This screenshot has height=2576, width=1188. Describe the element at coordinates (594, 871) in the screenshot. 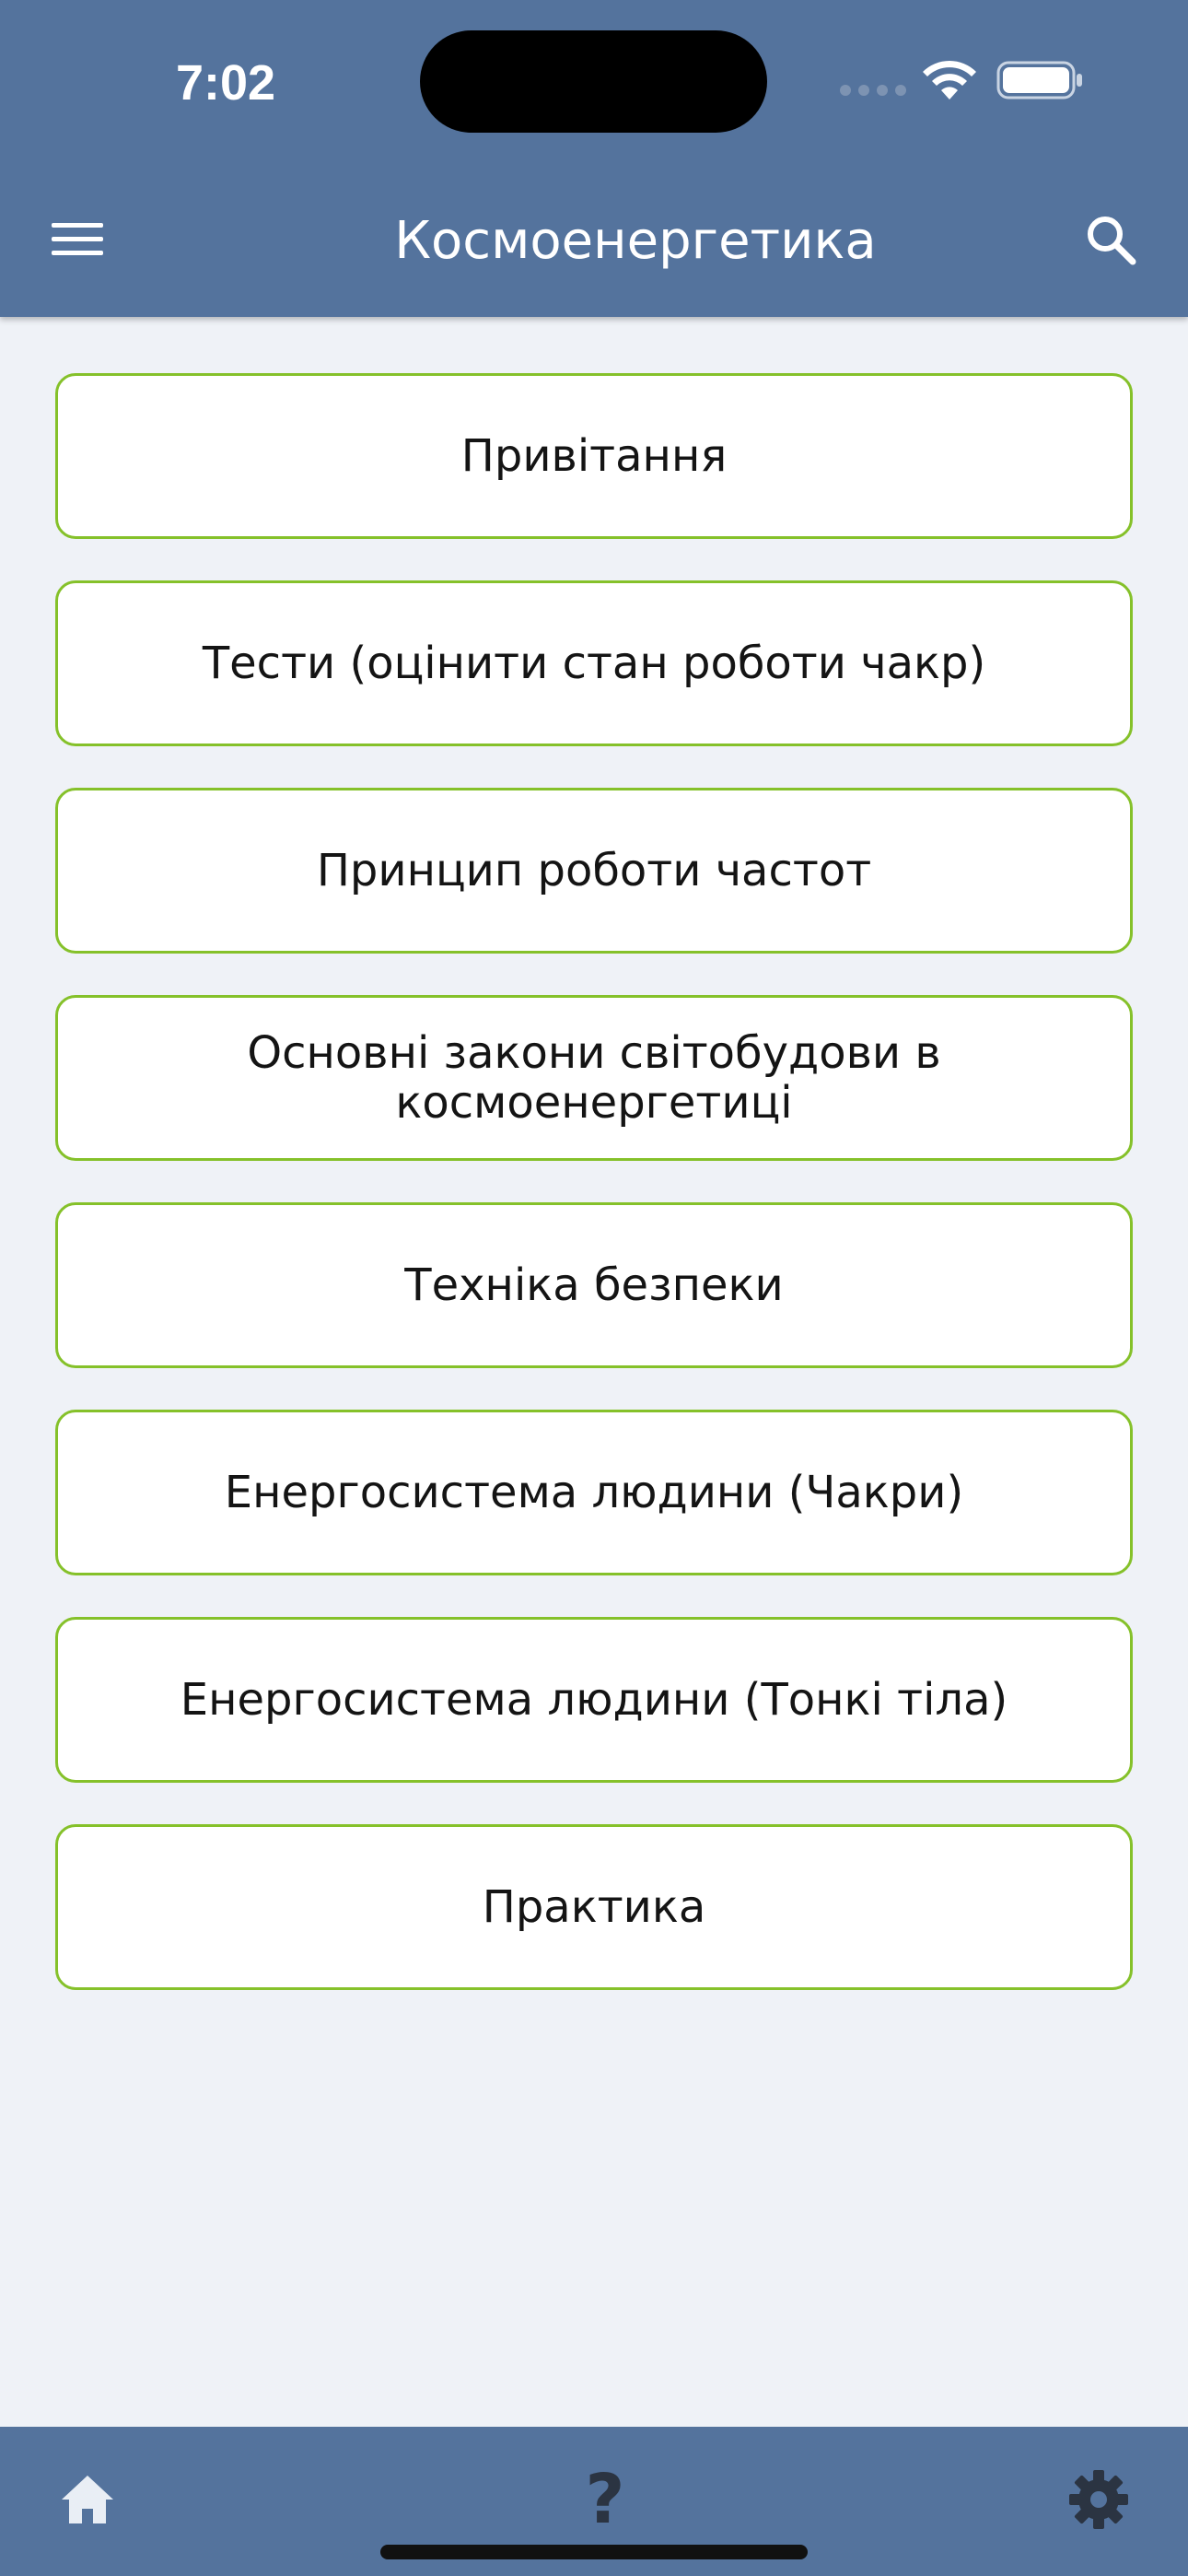

I see `menu-item-frequency-principle: Принцип роботи частот` at that location.